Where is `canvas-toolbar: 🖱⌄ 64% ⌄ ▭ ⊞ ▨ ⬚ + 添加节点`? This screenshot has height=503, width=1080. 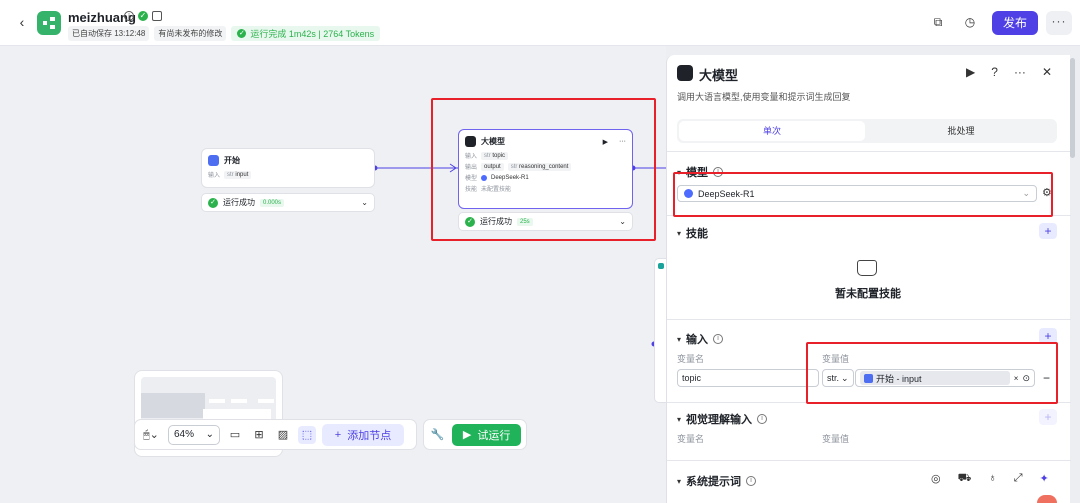
canvas-toolbar: 🖱⌄ 64% ⌄ ▭ ⊞ ▨ ⬚ + 添加节点 is located at coordinates (275, 434).